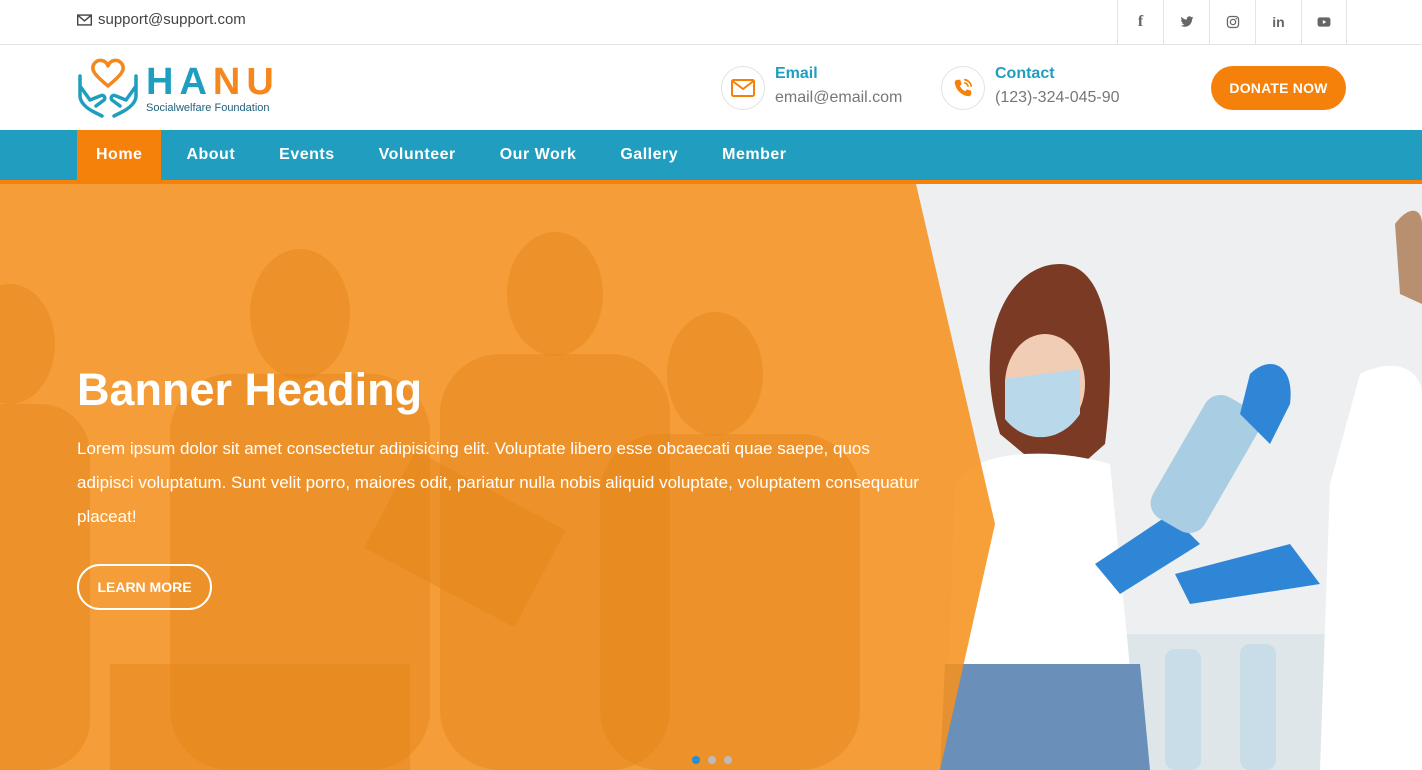 The width and height of the screenshot is (1422, 770). I want to click on header-email: Email email@email.com, so click(811, 87).